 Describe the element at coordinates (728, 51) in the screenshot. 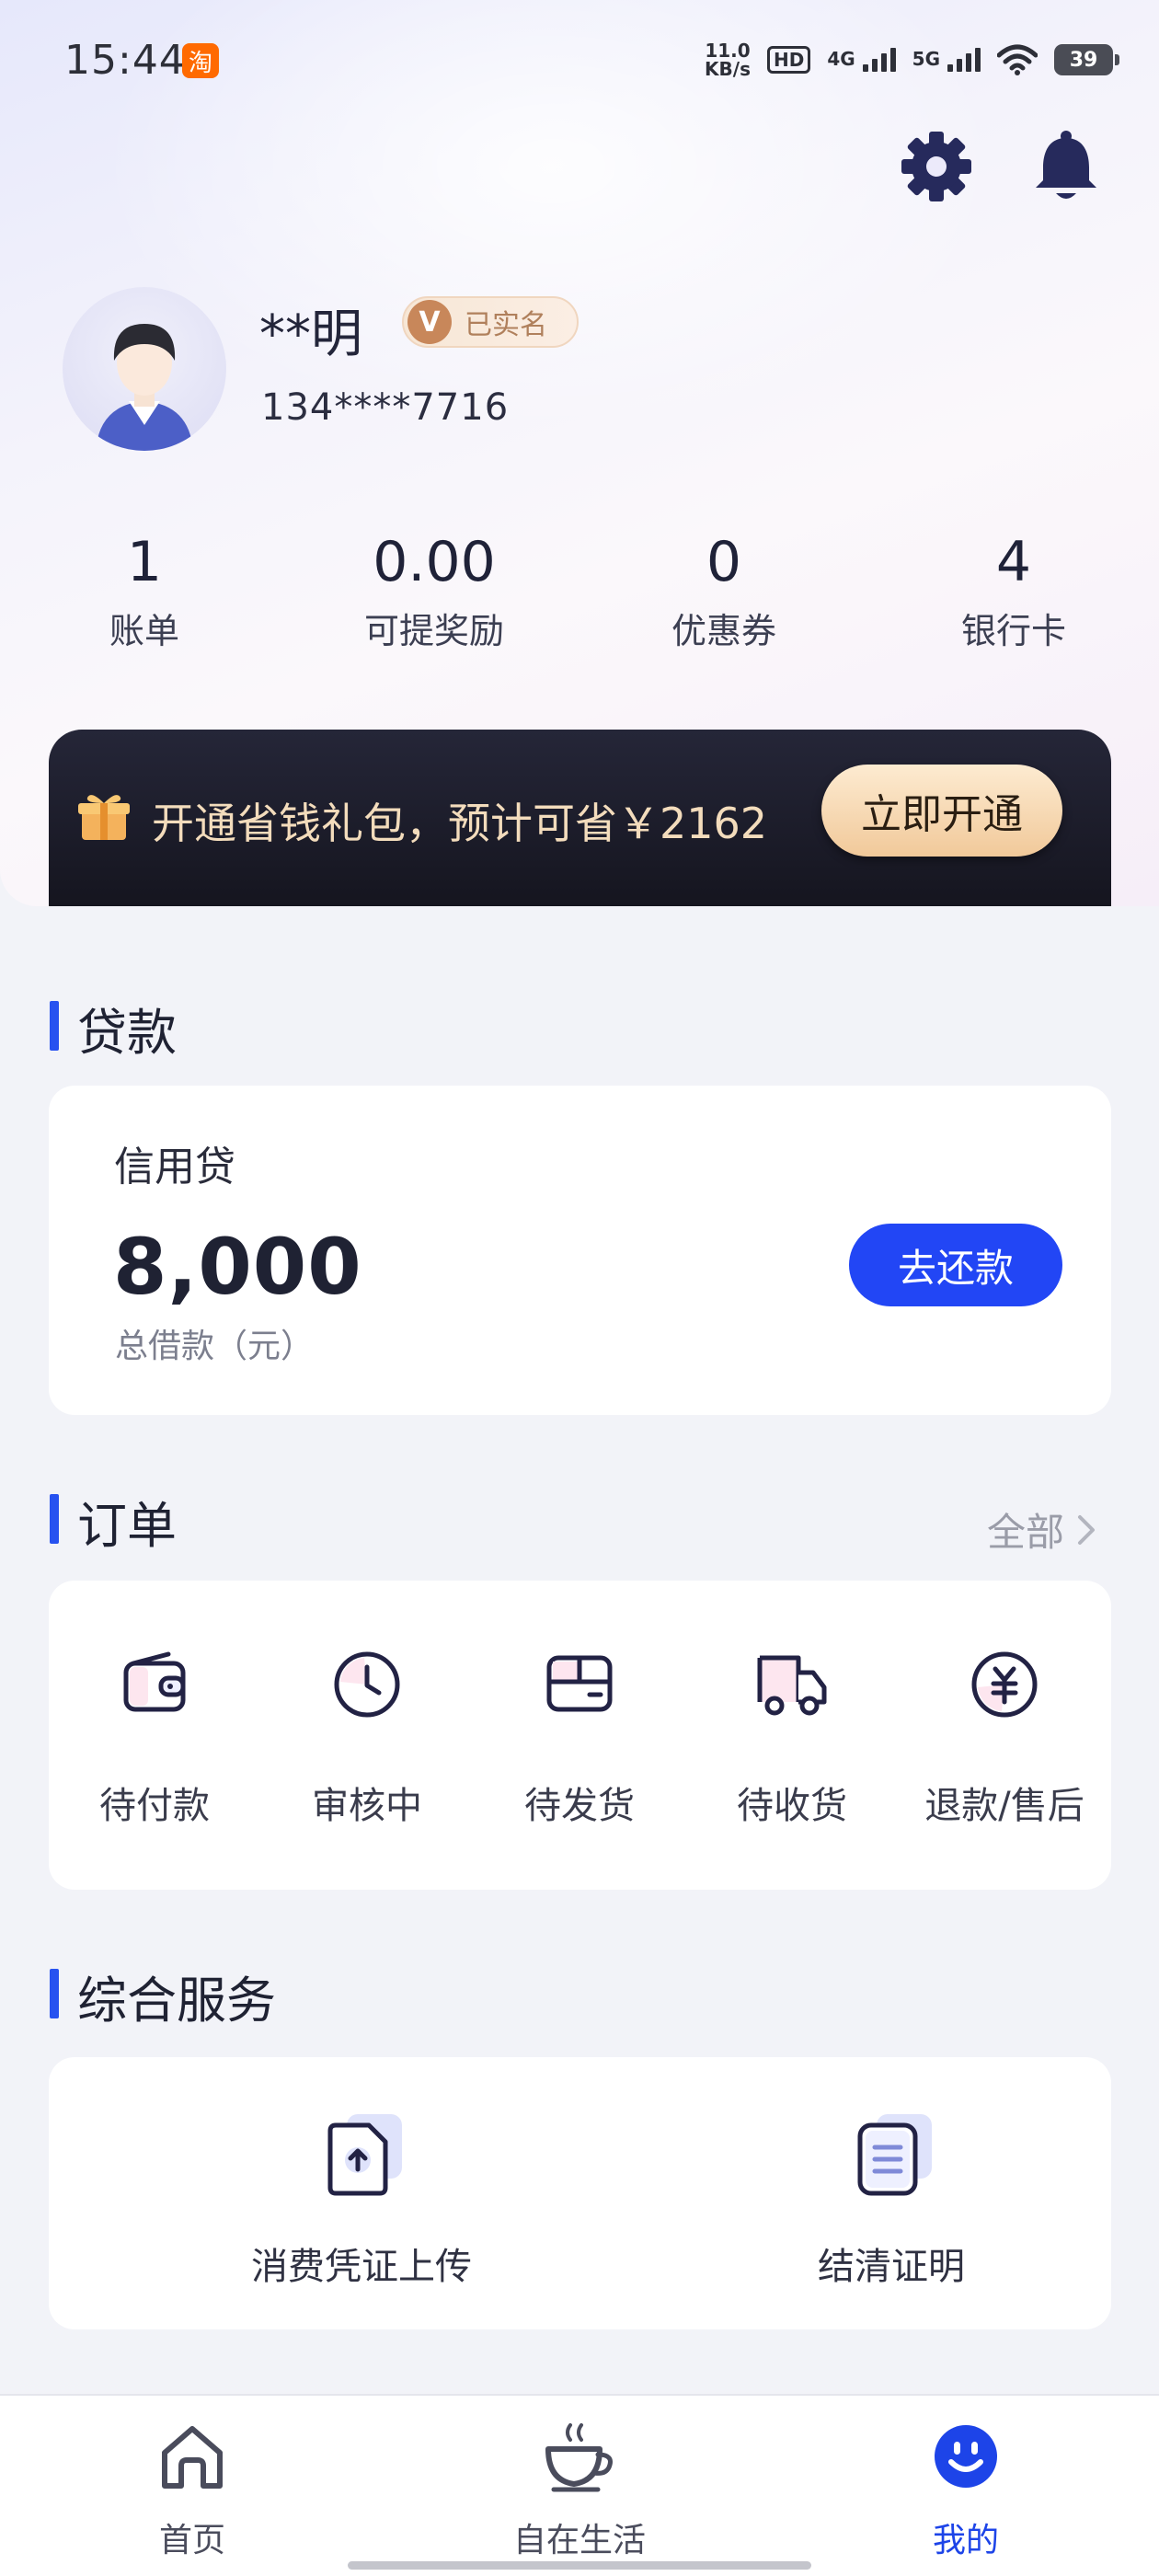

I see `network-speed-value: 11.0` at that location.